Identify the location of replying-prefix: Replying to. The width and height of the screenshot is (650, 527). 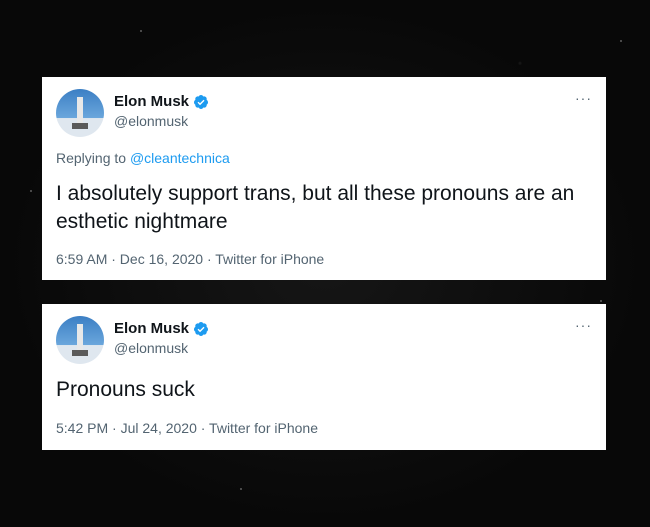
(91, 158).